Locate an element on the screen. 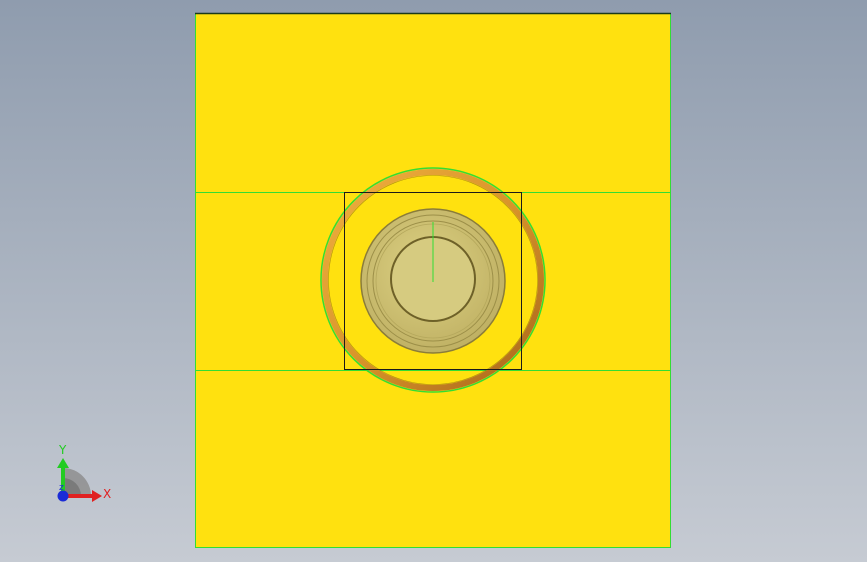 This screenshot has height=562, width=867. x-axis-arrowhead is located at coordinates (97, 496).